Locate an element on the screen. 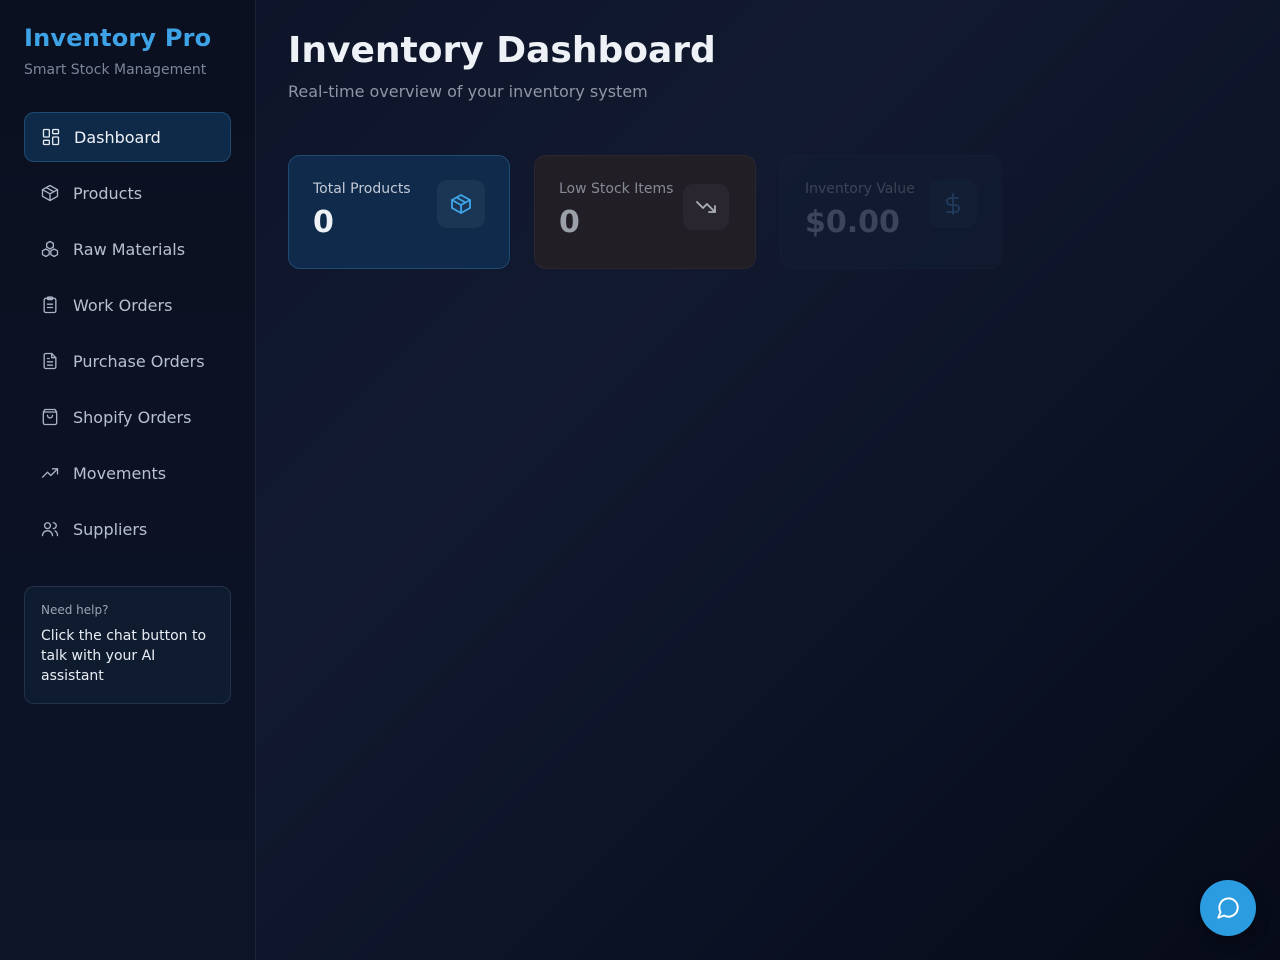 The image size is (1280, 960). sidebar-item-shopify-orders: Shopify Orders is located at coordinates (127, 417).